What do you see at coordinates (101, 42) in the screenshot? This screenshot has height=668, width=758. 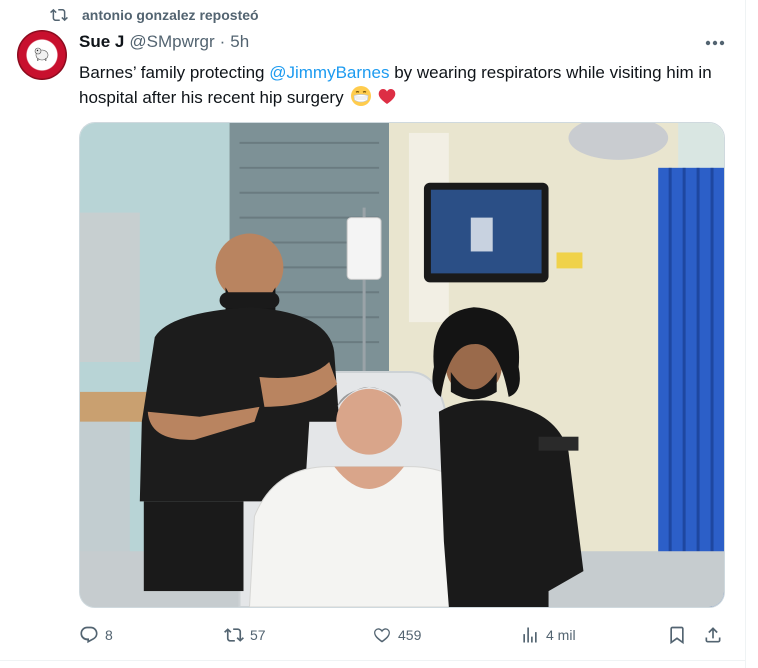 I see `author-name: Sue J` at bounding box center [101, 42].